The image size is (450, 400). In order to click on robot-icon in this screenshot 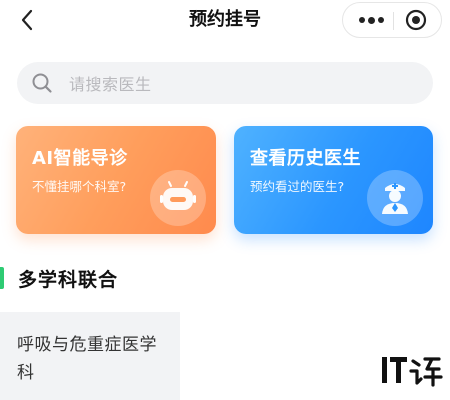, I will do `click(178, 195)`.